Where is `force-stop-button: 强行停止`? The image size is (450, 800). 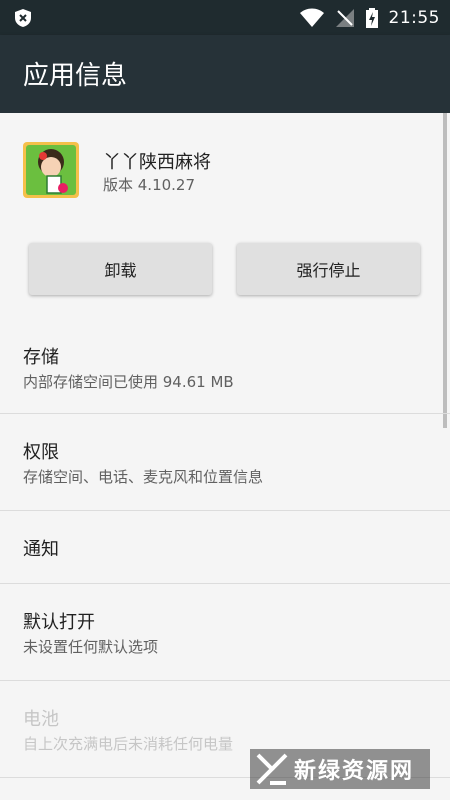
force-stop-button: 强行停止 is located at coordinates (328, 269).